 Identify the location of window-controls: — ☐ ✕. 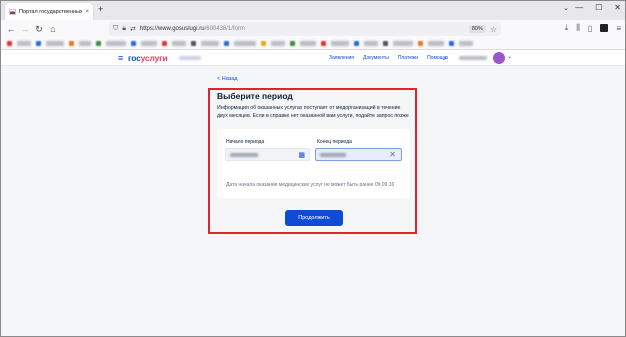
(598, 7).